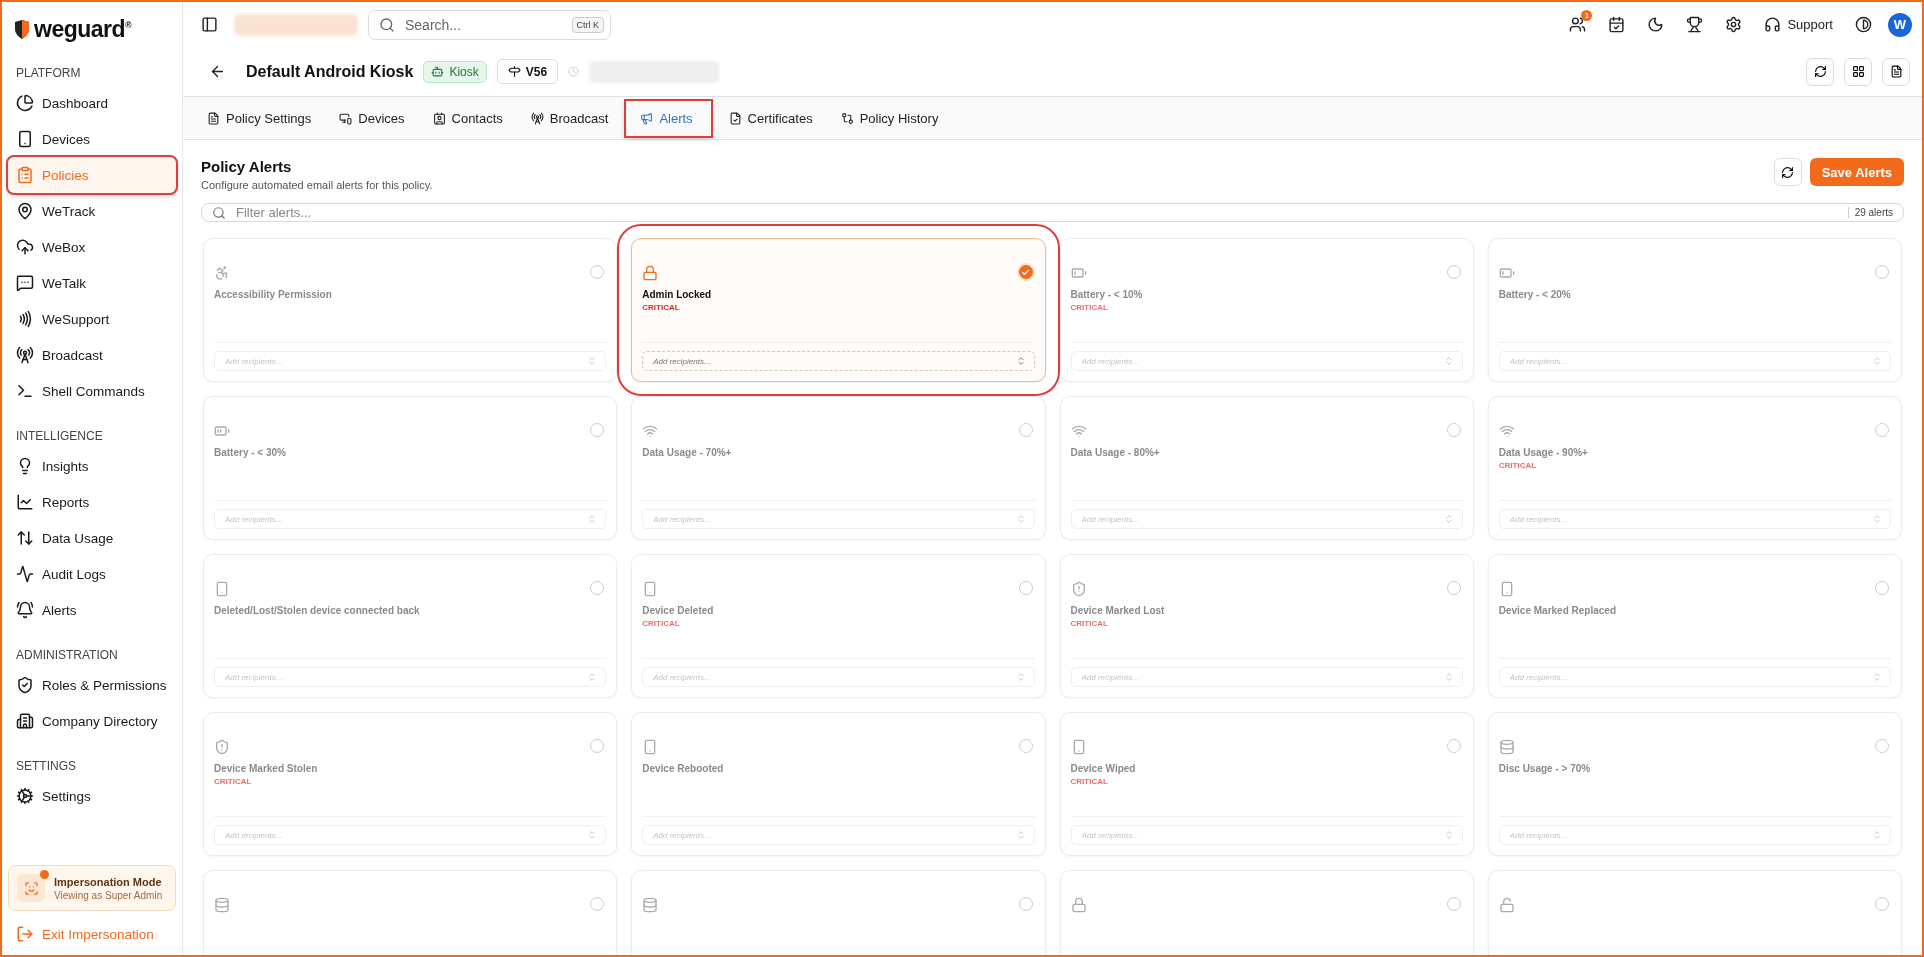 The image size is (1924, 957). I want to click on tab: Broadcast, so click(569, 118).